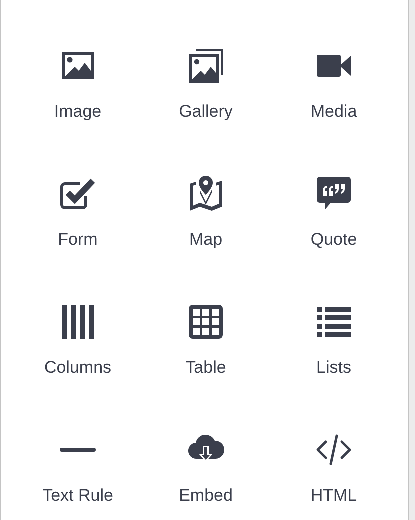 This screenshot has height=520, width=415. What do you see at coordinates (206, 496) in the screenshot?
I see `block-label: Embed` at bounding box center [206, 496].